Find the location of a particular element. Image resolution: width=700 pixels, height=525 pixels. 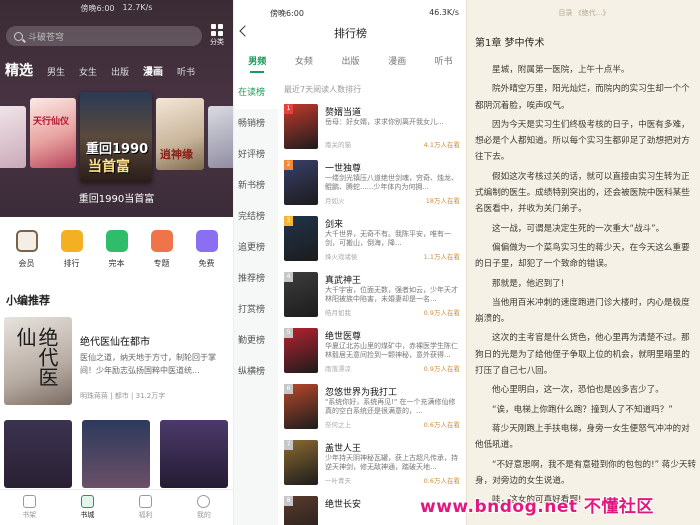

banner-carousel: 天行仙仪 重回1990 当首富 逍神缘 is located at coordinates (116, 138).